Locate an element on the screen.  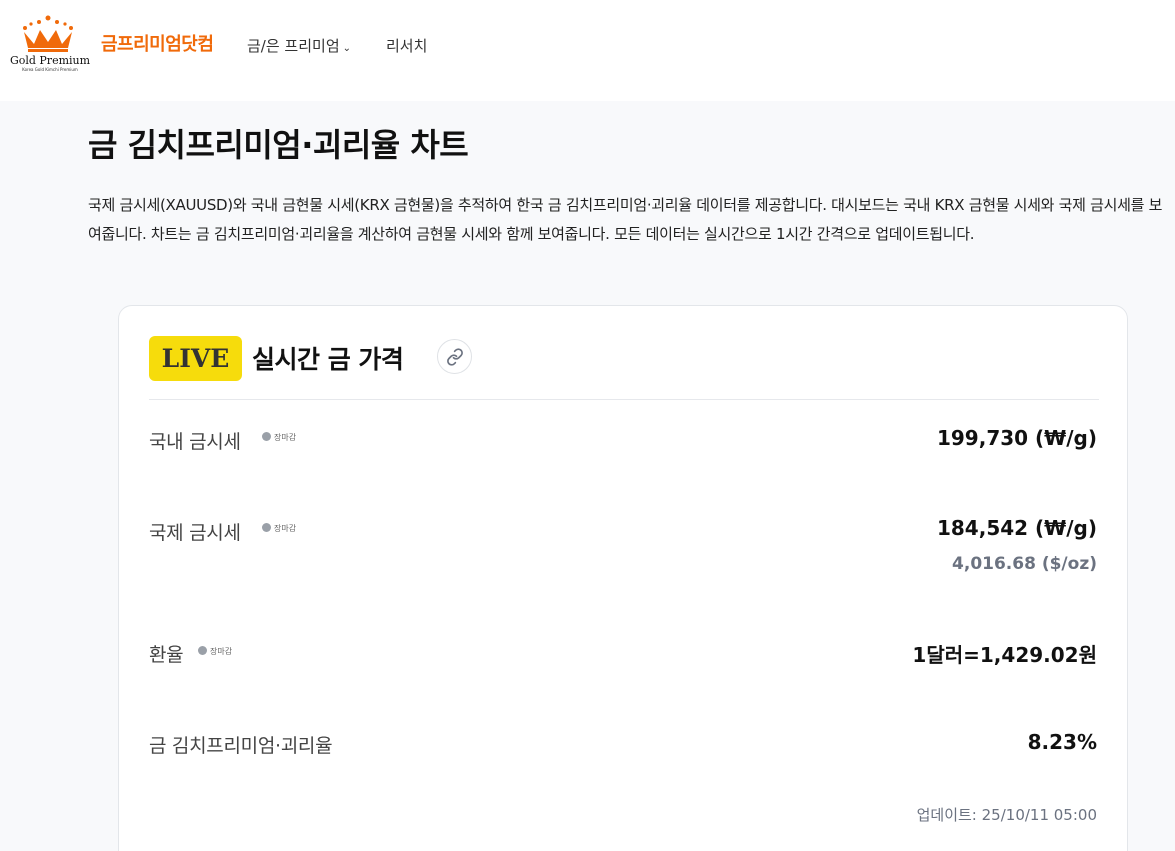
domestic-gold-price-value: 199,730 (₩/g) is located at coordinates (1016, 438).